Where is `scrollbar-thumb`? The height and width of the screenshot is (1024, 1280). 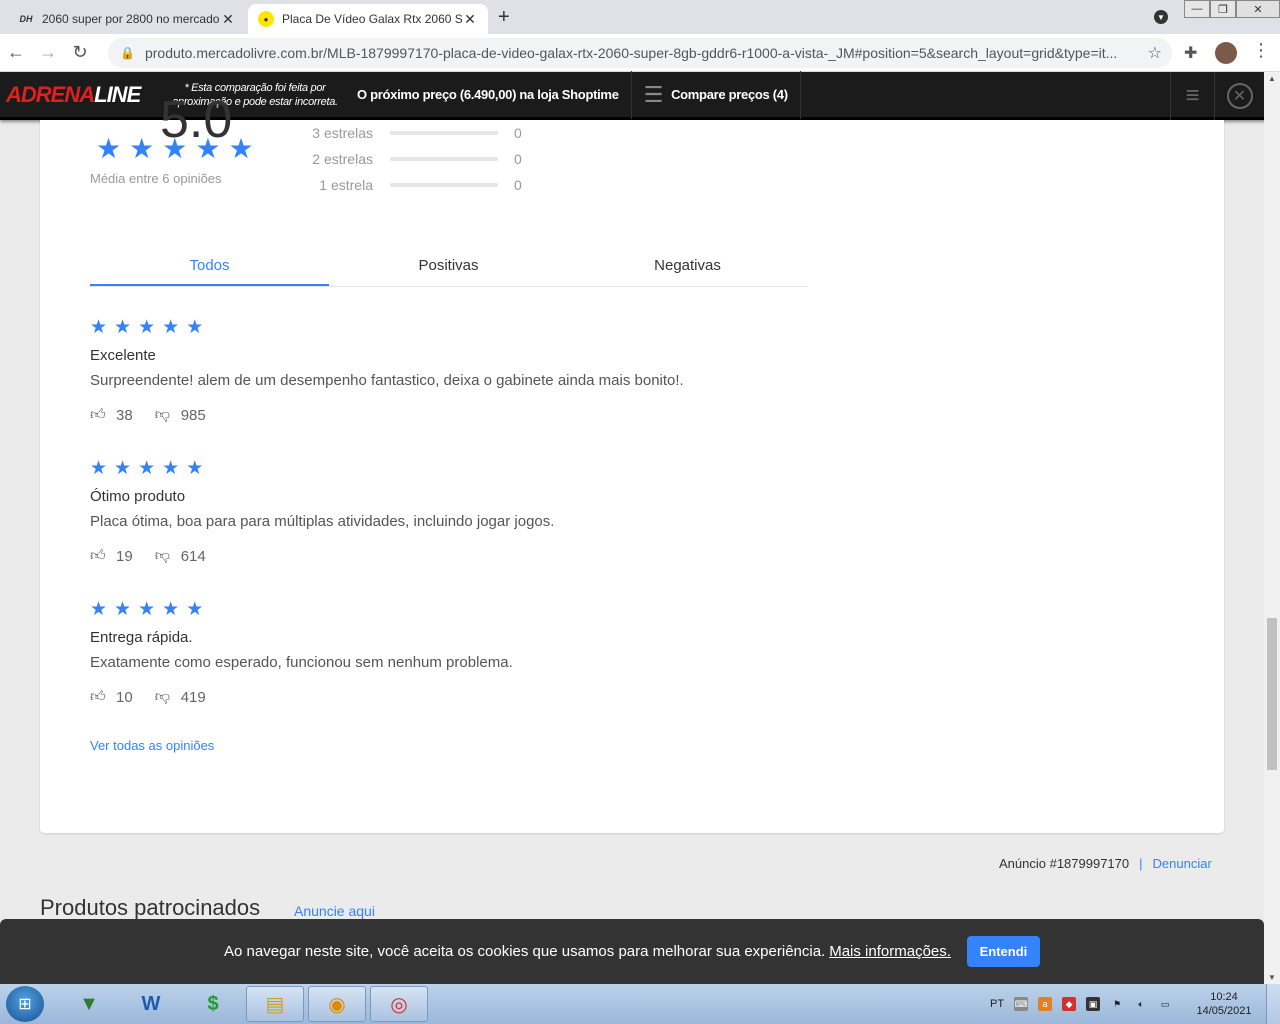 scrollbar-thumb is located at coordinates (1272, 694).